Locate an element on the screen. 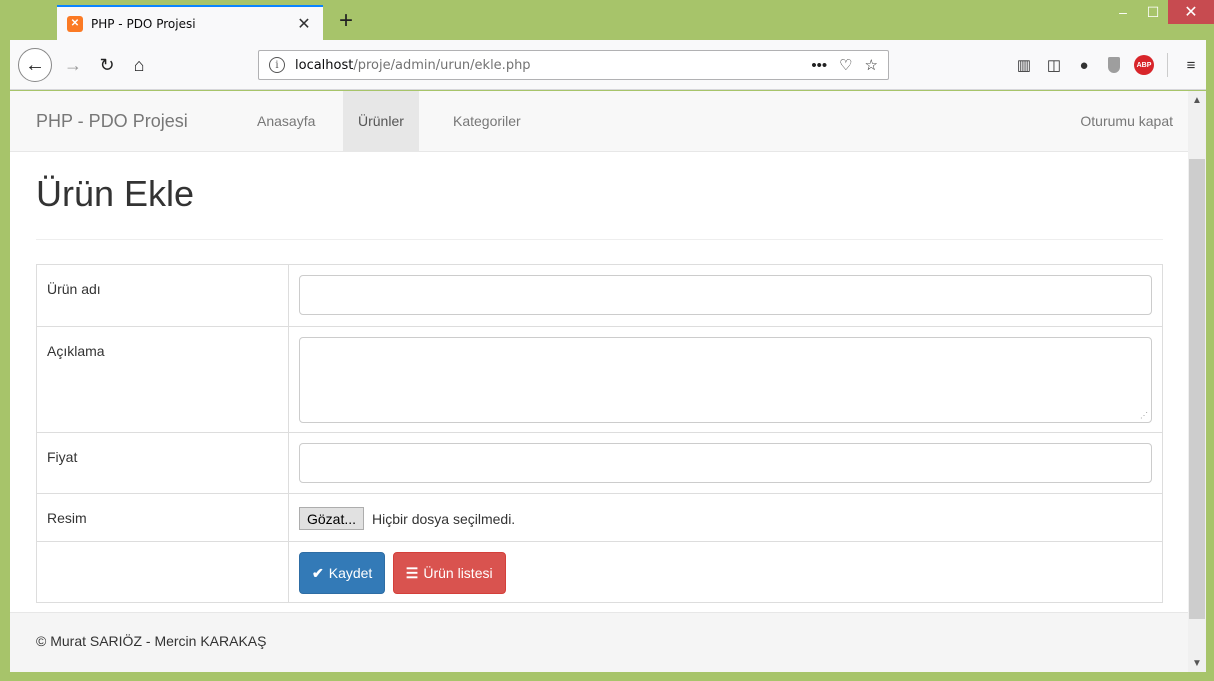 This screenshot has height=681, width=1214. sidebar-icon: ◫ is located at coordinates (1054, 65).